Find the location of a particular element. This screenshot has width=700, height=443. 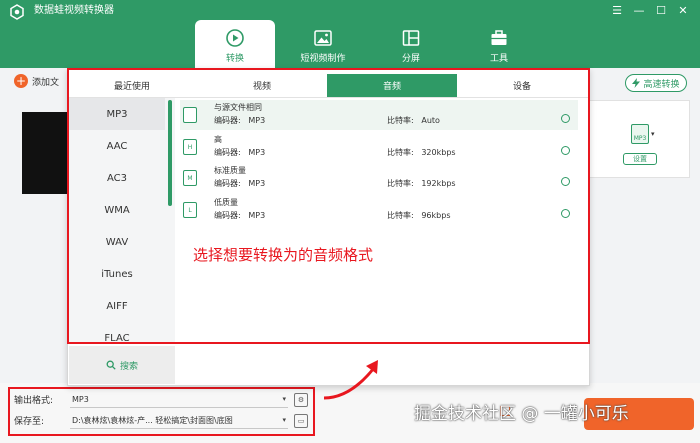

tab-split-screen: 分屏 is located at coordinates (411, 44).